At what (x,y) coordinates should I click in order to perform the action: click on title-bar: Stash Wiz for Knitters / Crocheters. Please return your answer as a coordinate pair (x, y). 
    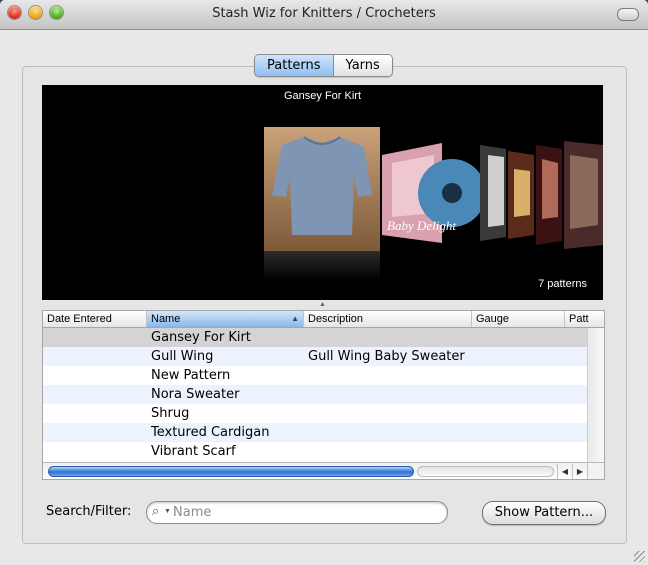
    Looking at the image, I should click on (324, 15).